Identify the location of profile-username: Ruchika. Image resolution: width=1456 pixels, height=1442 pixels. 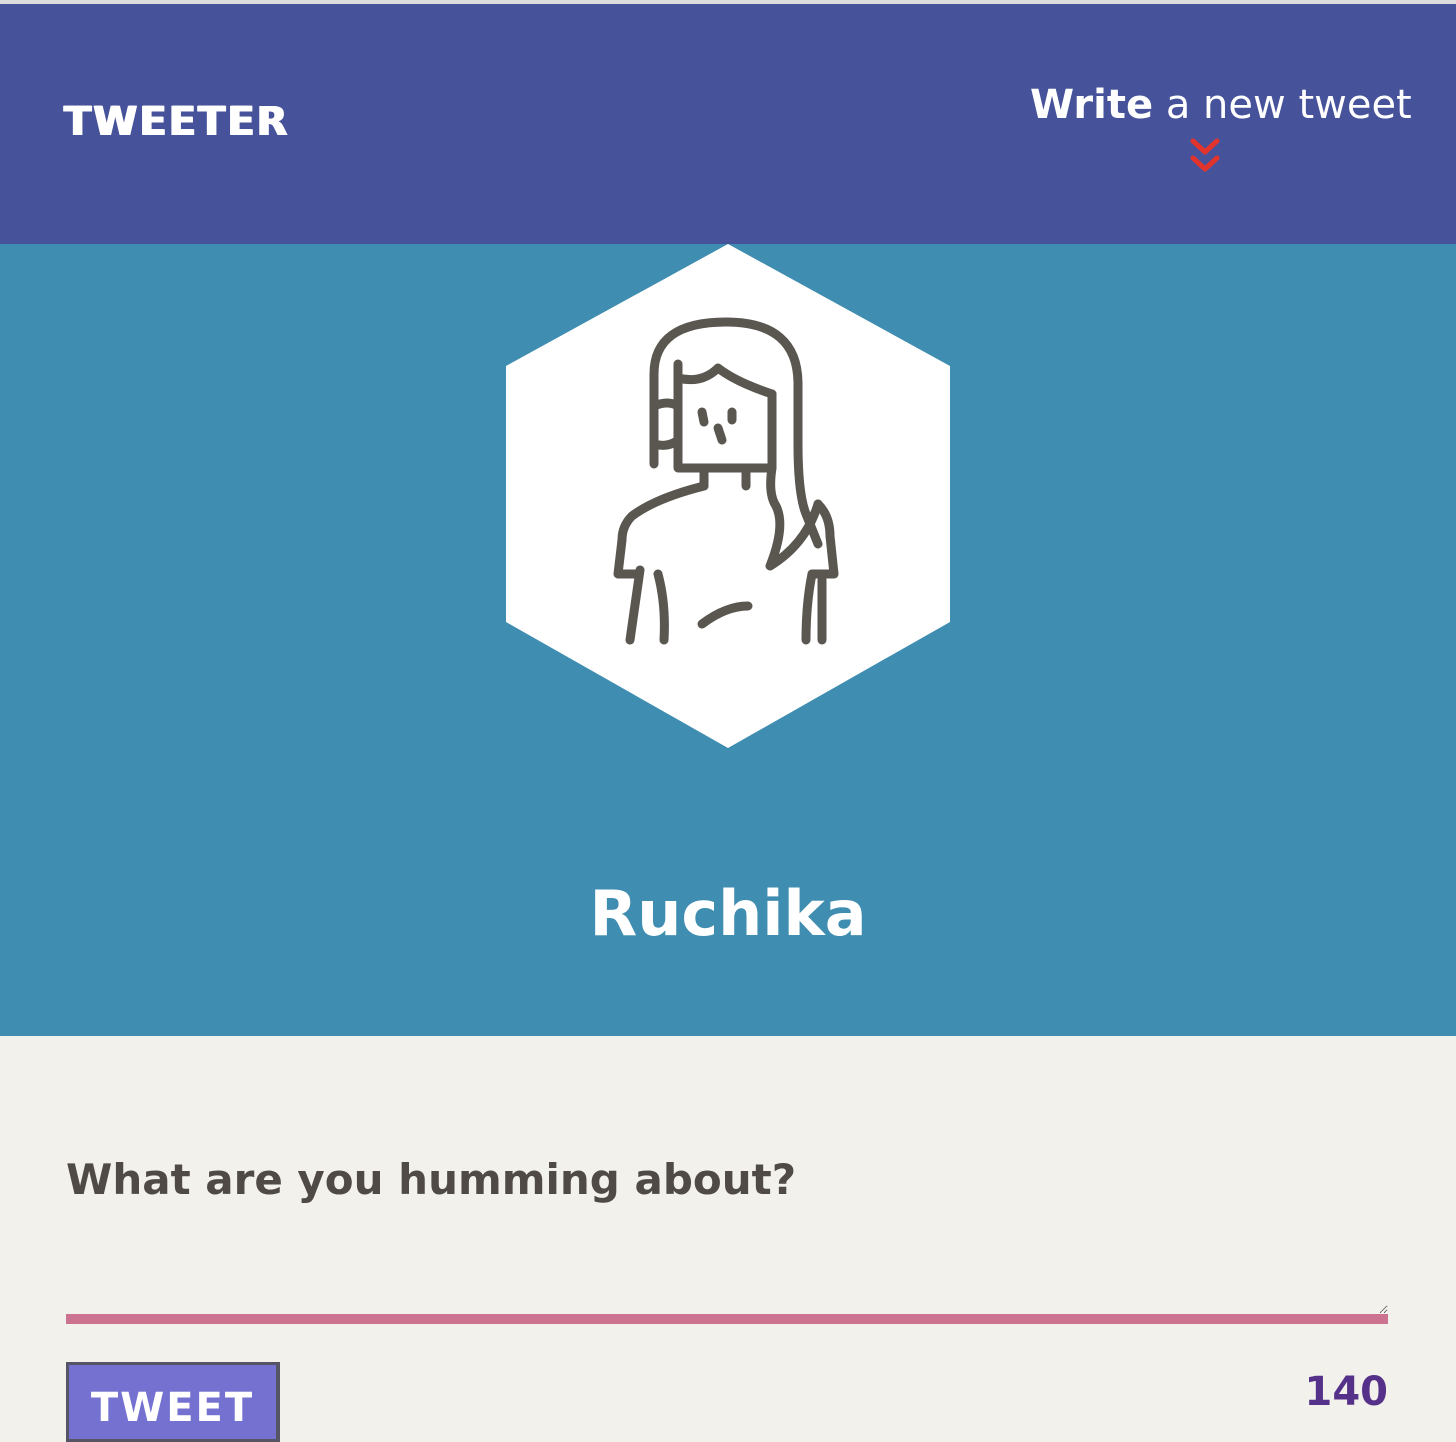
(728, 913).